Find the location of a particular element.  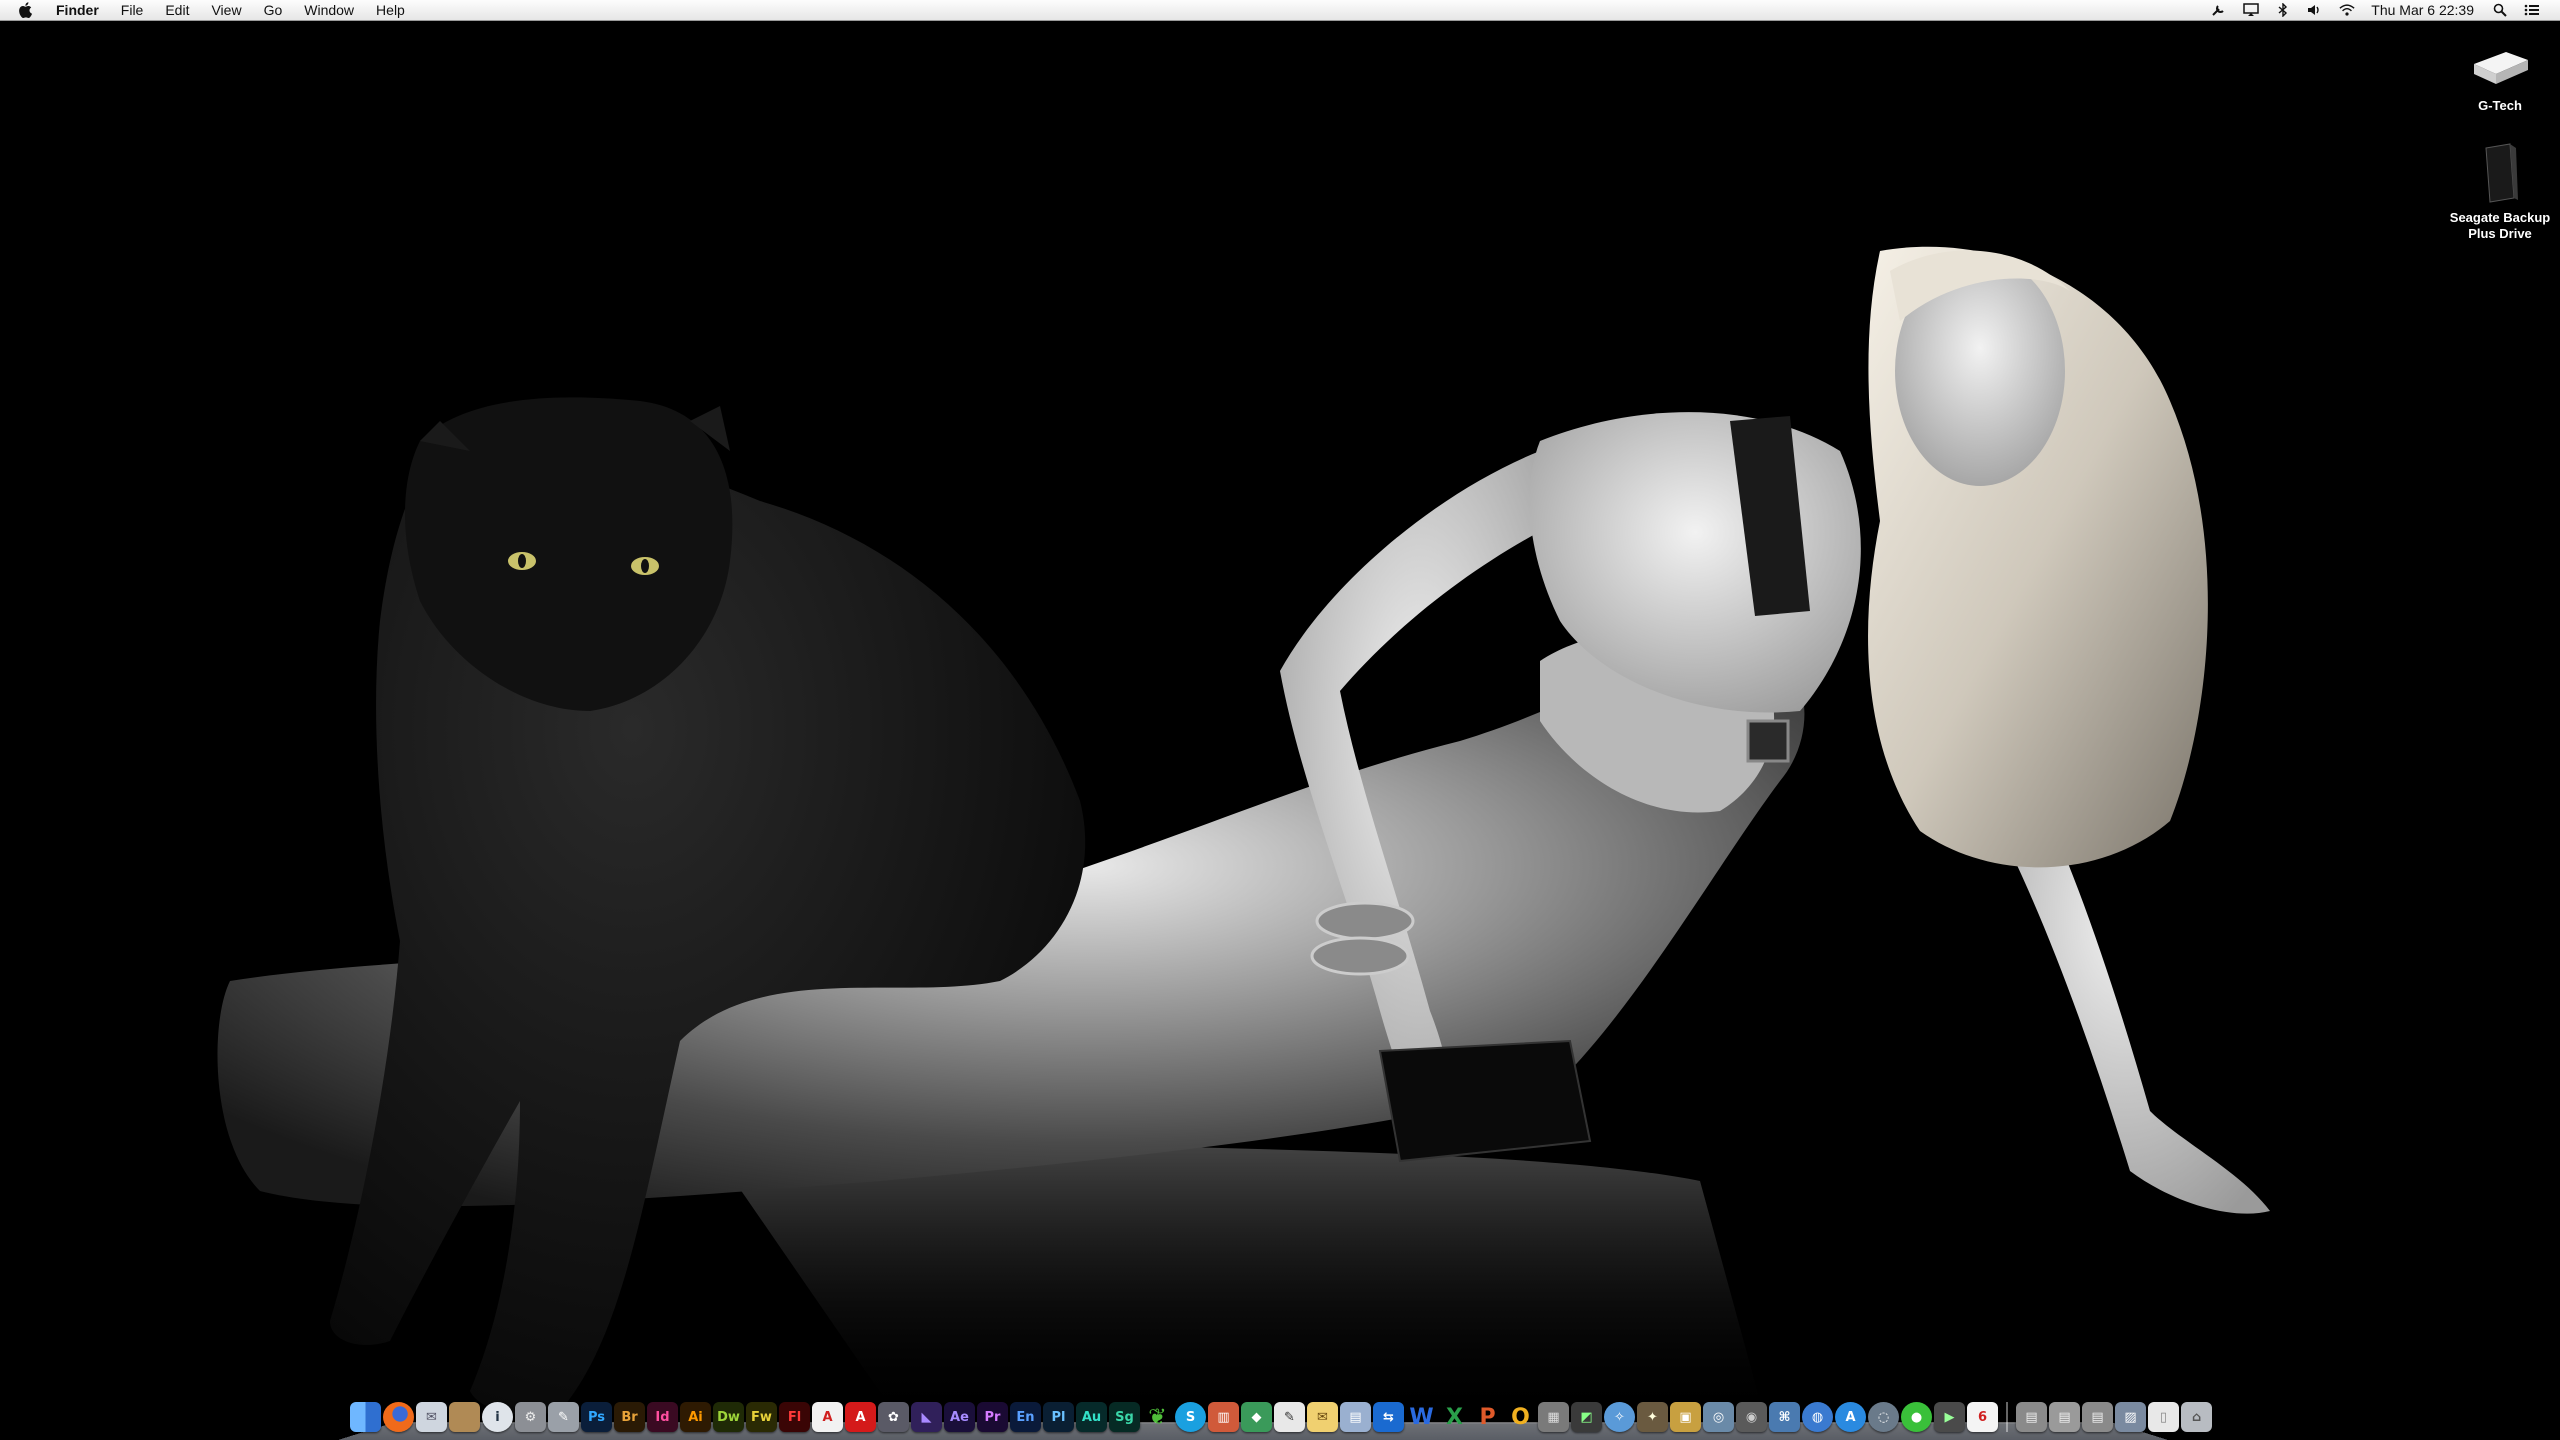

indesign-icon: Id is located at coordinates (662, 1417).